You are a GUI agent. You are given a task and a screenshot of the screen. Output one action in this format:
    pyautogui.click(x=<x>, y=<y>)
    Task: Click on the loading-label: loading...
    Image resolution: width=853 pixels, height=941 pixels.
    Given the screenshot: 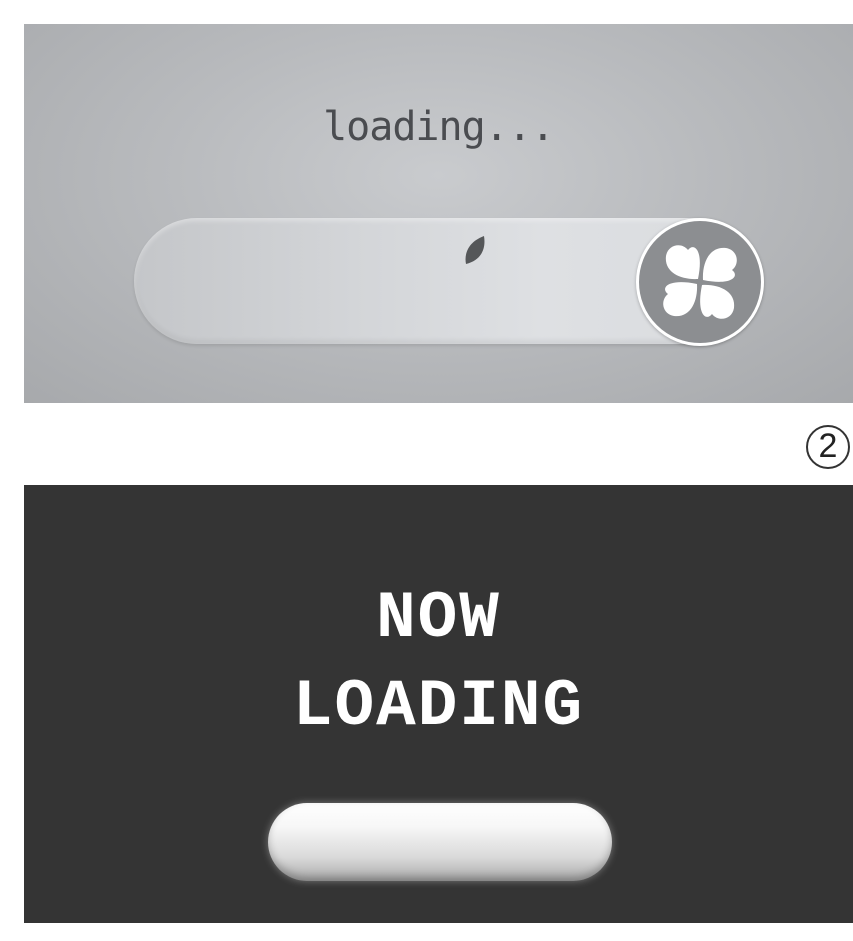 What is the action you would take?
    pyautogui.click(x=439, y=127)
    